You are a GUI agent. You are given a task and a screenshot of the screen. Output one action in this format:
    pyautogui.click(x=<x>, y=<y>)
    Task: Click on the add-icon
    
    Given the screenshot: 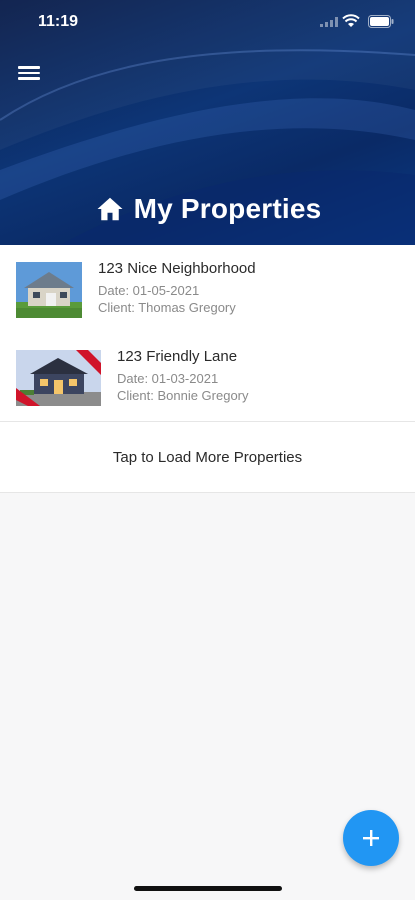 What is the action you would take?
    pyautogui.click(x=371, y=838)
    